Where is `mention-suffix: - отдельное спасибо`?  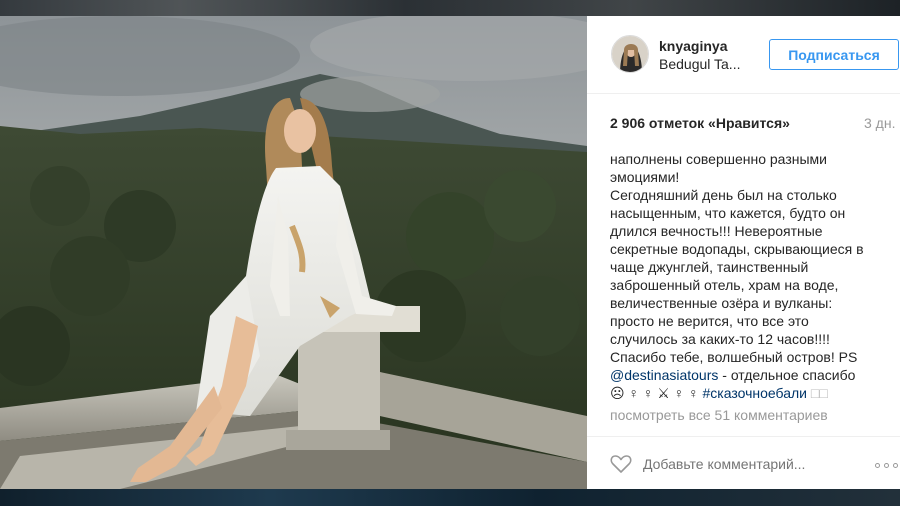 mention-suffix: - отдельное спасибо is located at coordinates (787, 375).